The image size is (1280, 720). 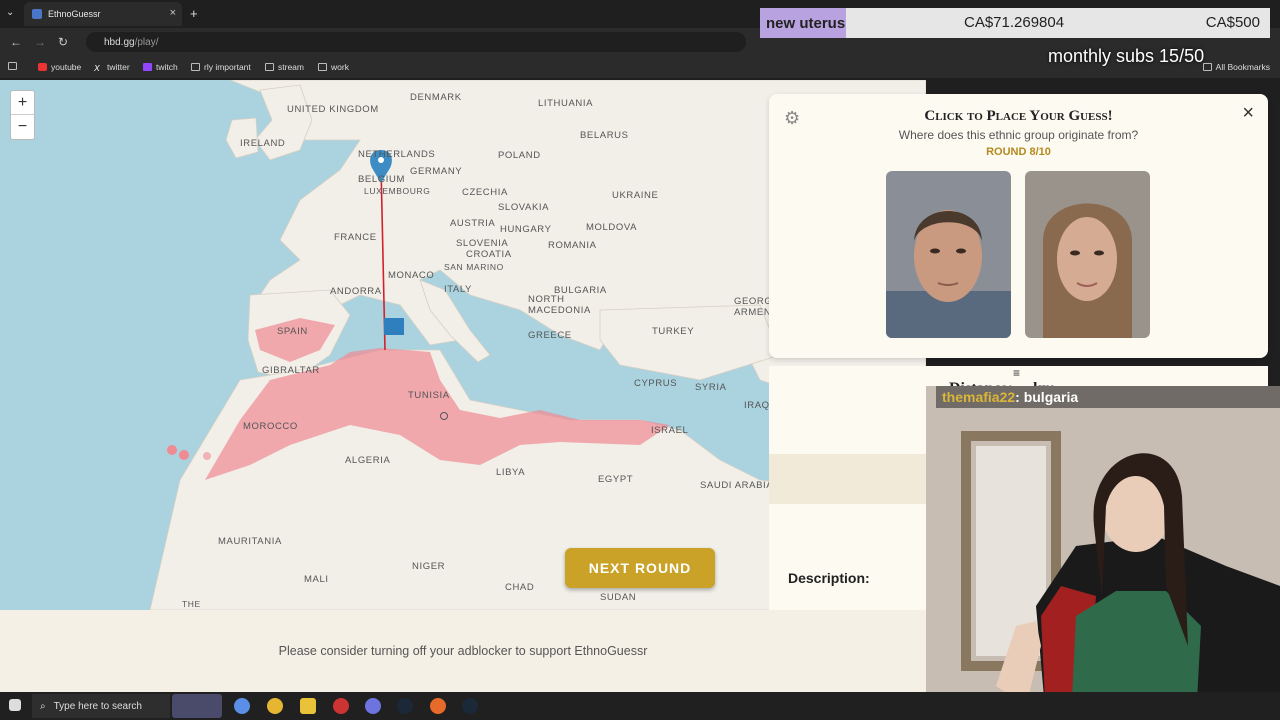 What do you see at coordinates (673, 331) in the screenshot?
I see `map-label: TURKEY` at bounding box center [673, 331].